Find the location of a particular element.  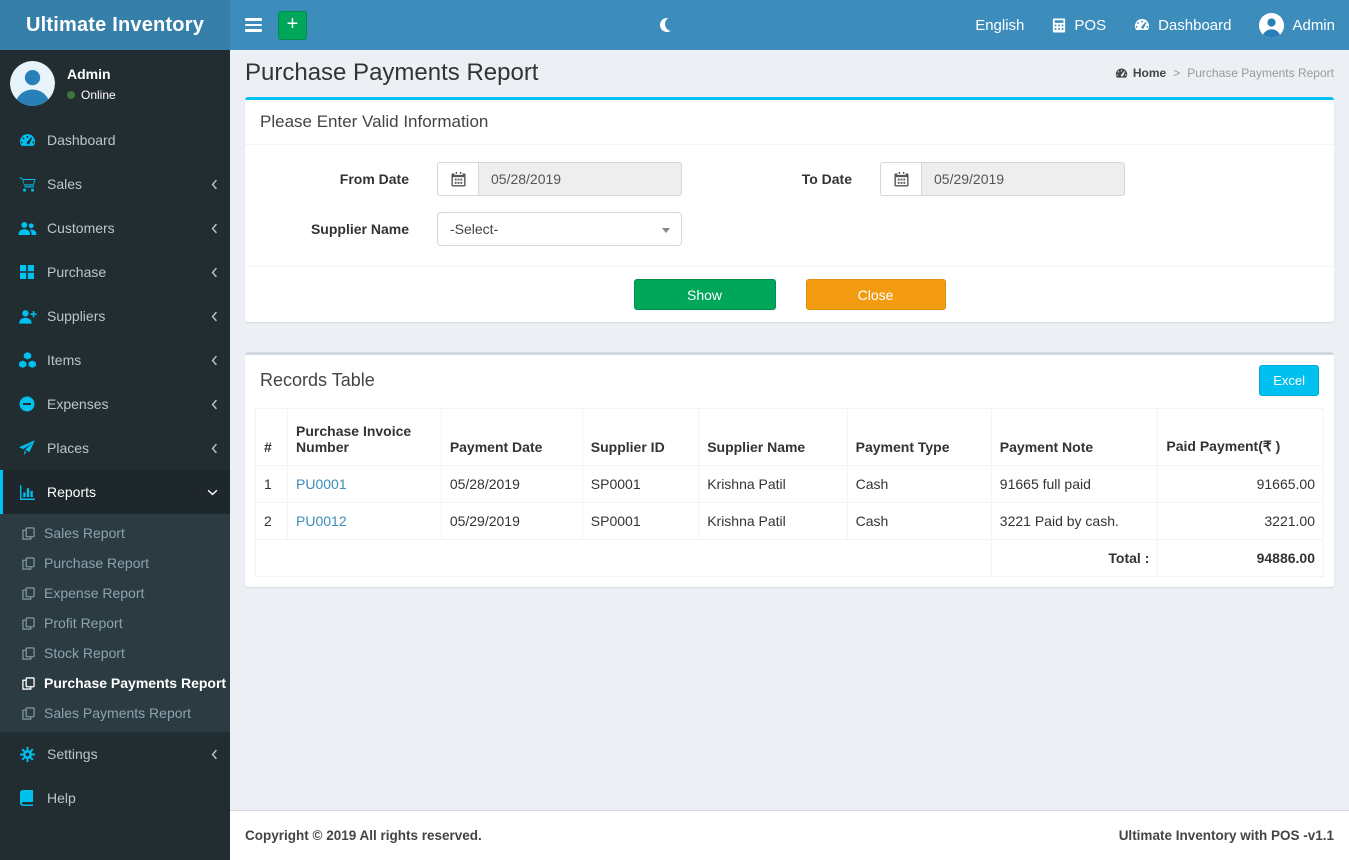

navbar-right: English POS Dashboard Admin is located at coordinates (1155, 25).